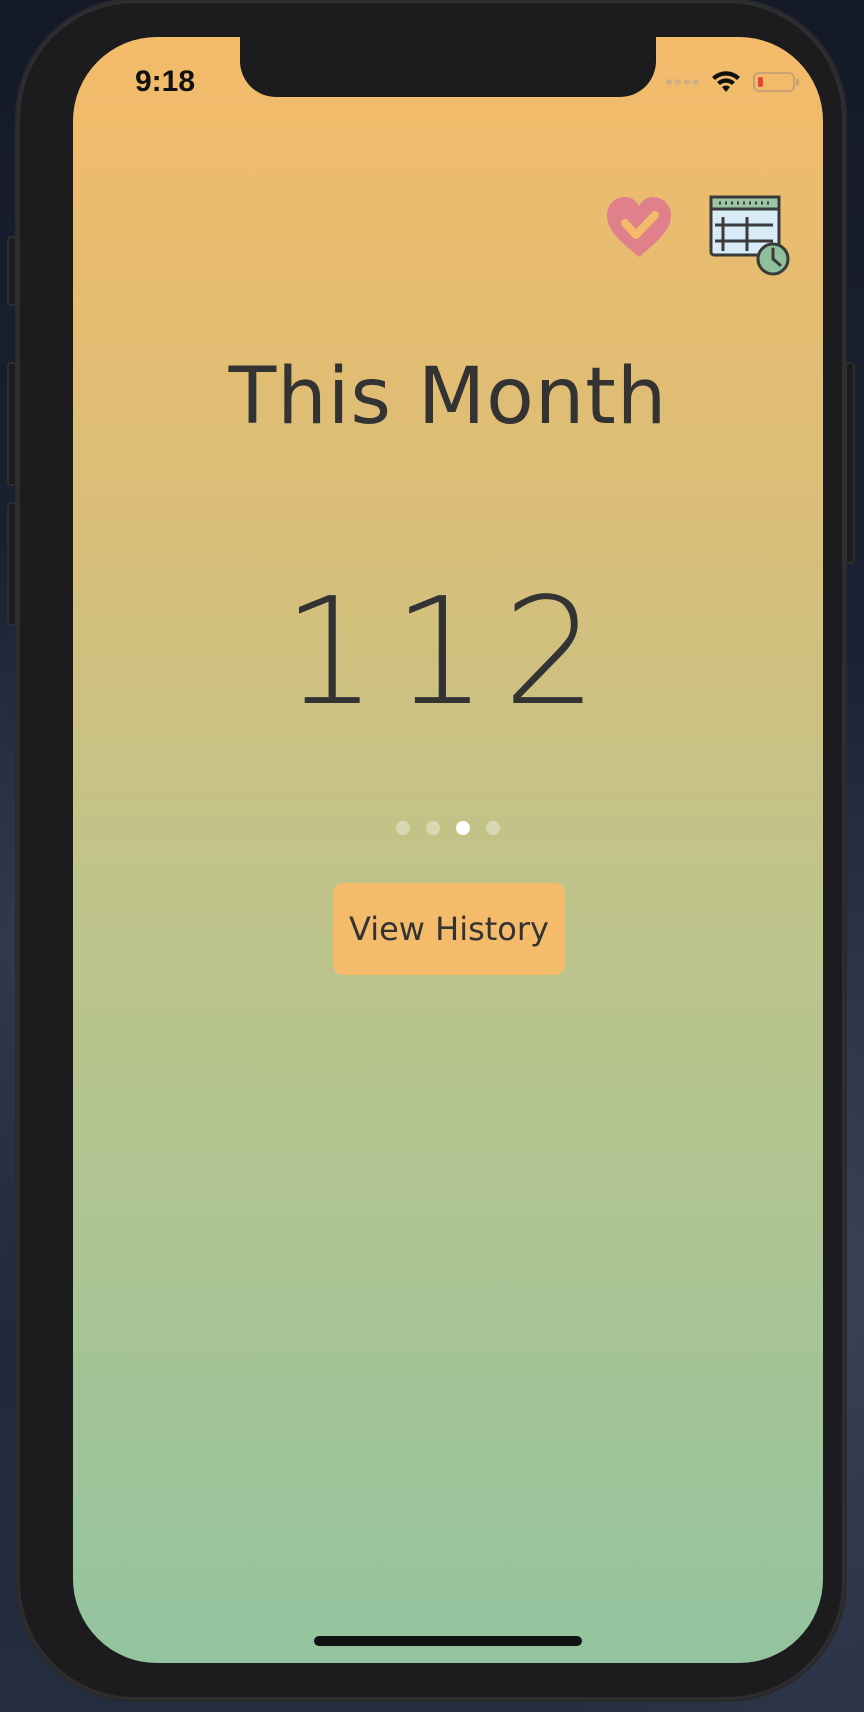  What do you see at coordinates (448, 652) in the screenshot?
I see `monthly-count: 112` at bounding box center [448, 652].